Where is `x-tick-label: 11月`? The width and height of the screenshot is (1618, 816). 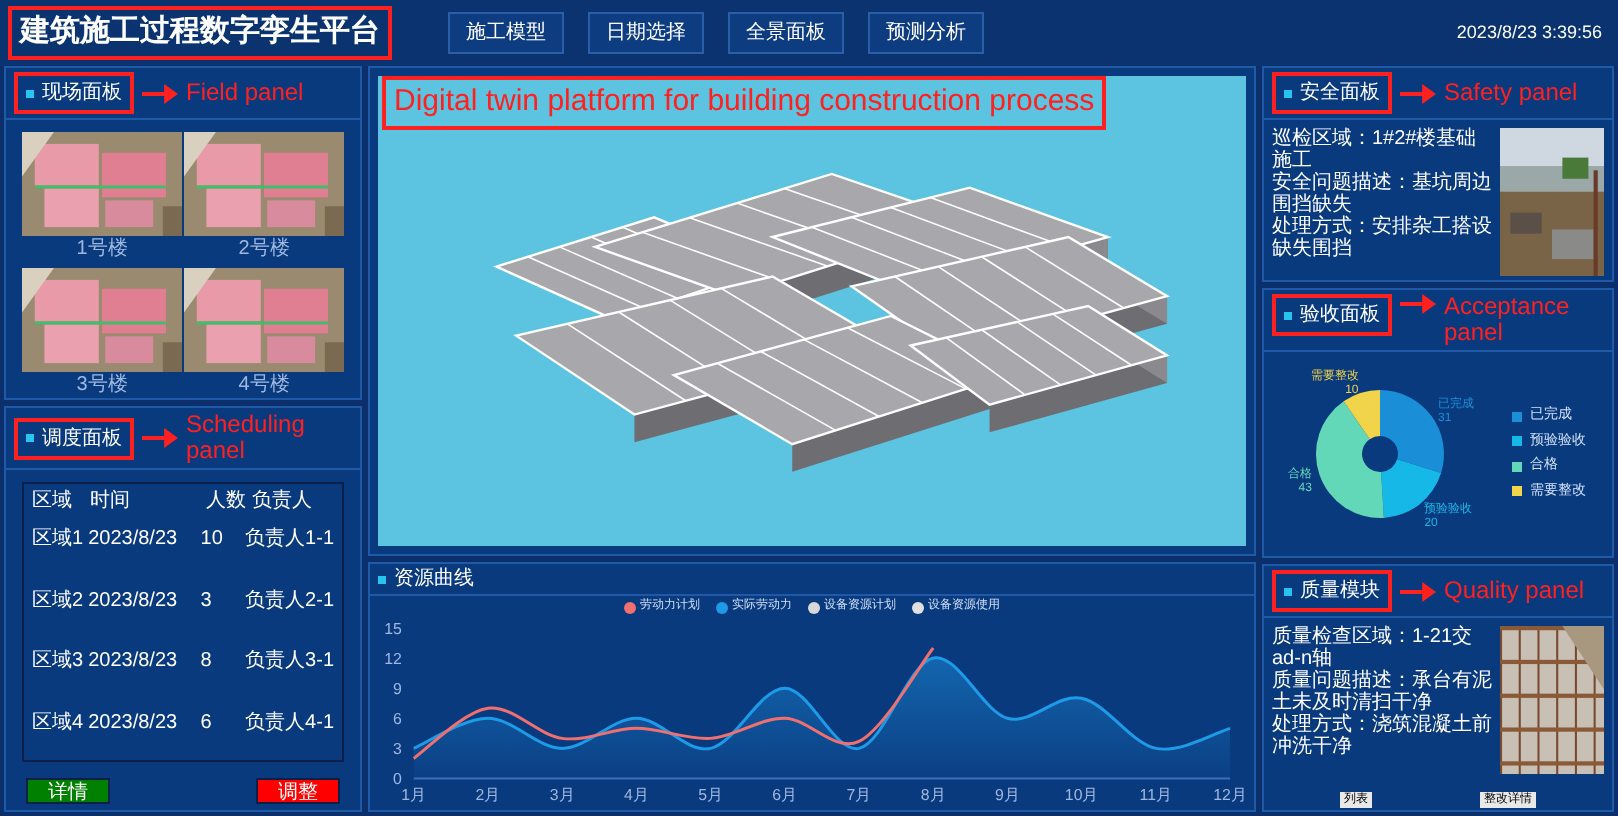
x-tick-label: 11月 is located at coordinates (1156, 795).